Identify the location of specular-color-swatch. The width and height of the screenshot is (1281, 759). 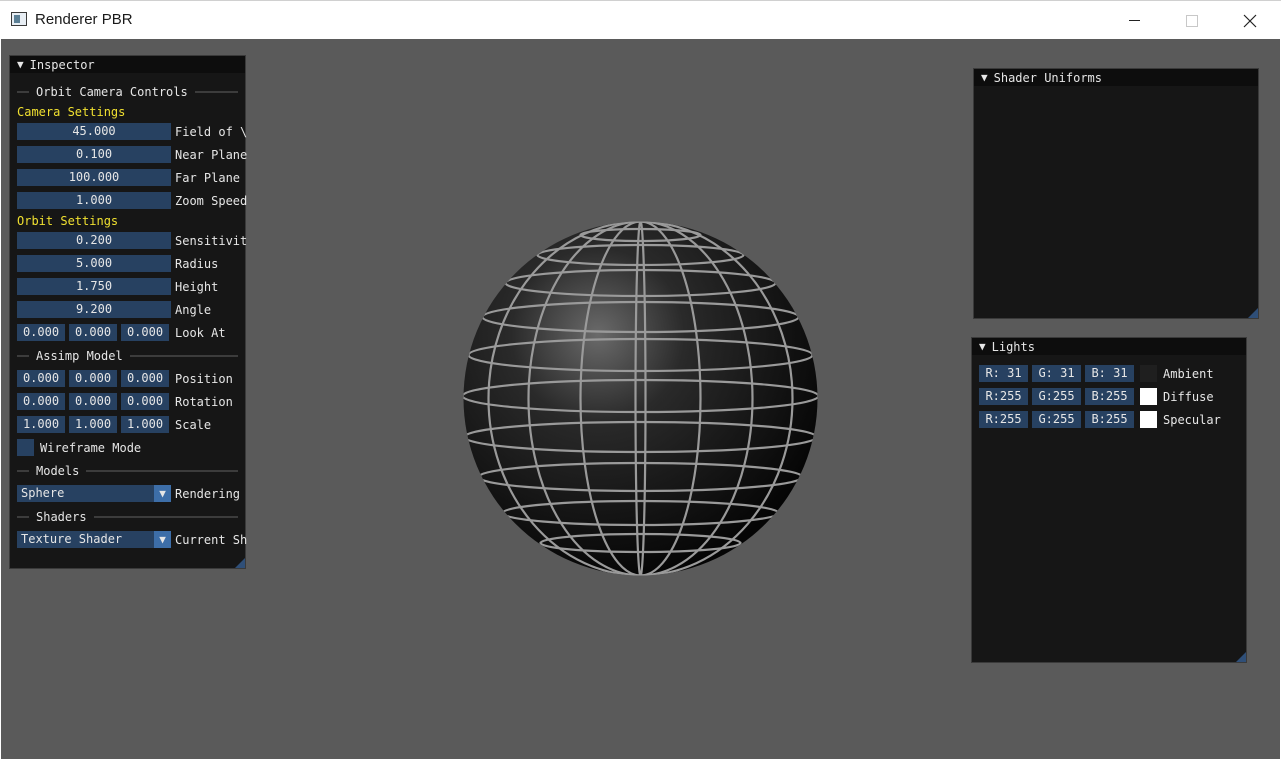
(1148, 419).